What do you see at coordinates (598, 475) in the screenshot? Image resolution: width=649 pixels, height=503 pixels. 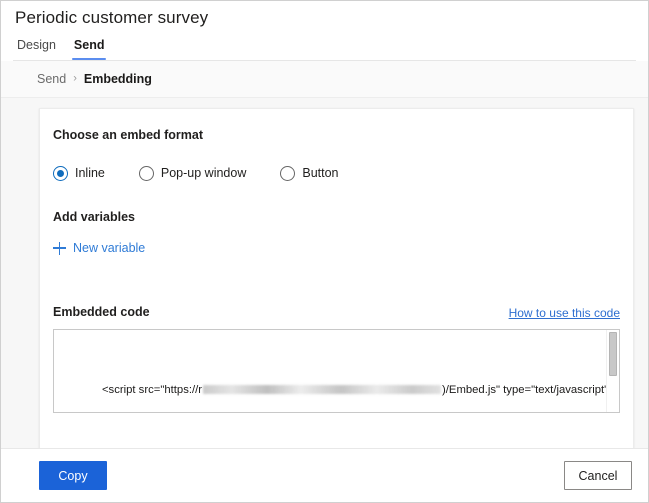 I see `cancel-button: Cancel` at bounding box center [598, 475].